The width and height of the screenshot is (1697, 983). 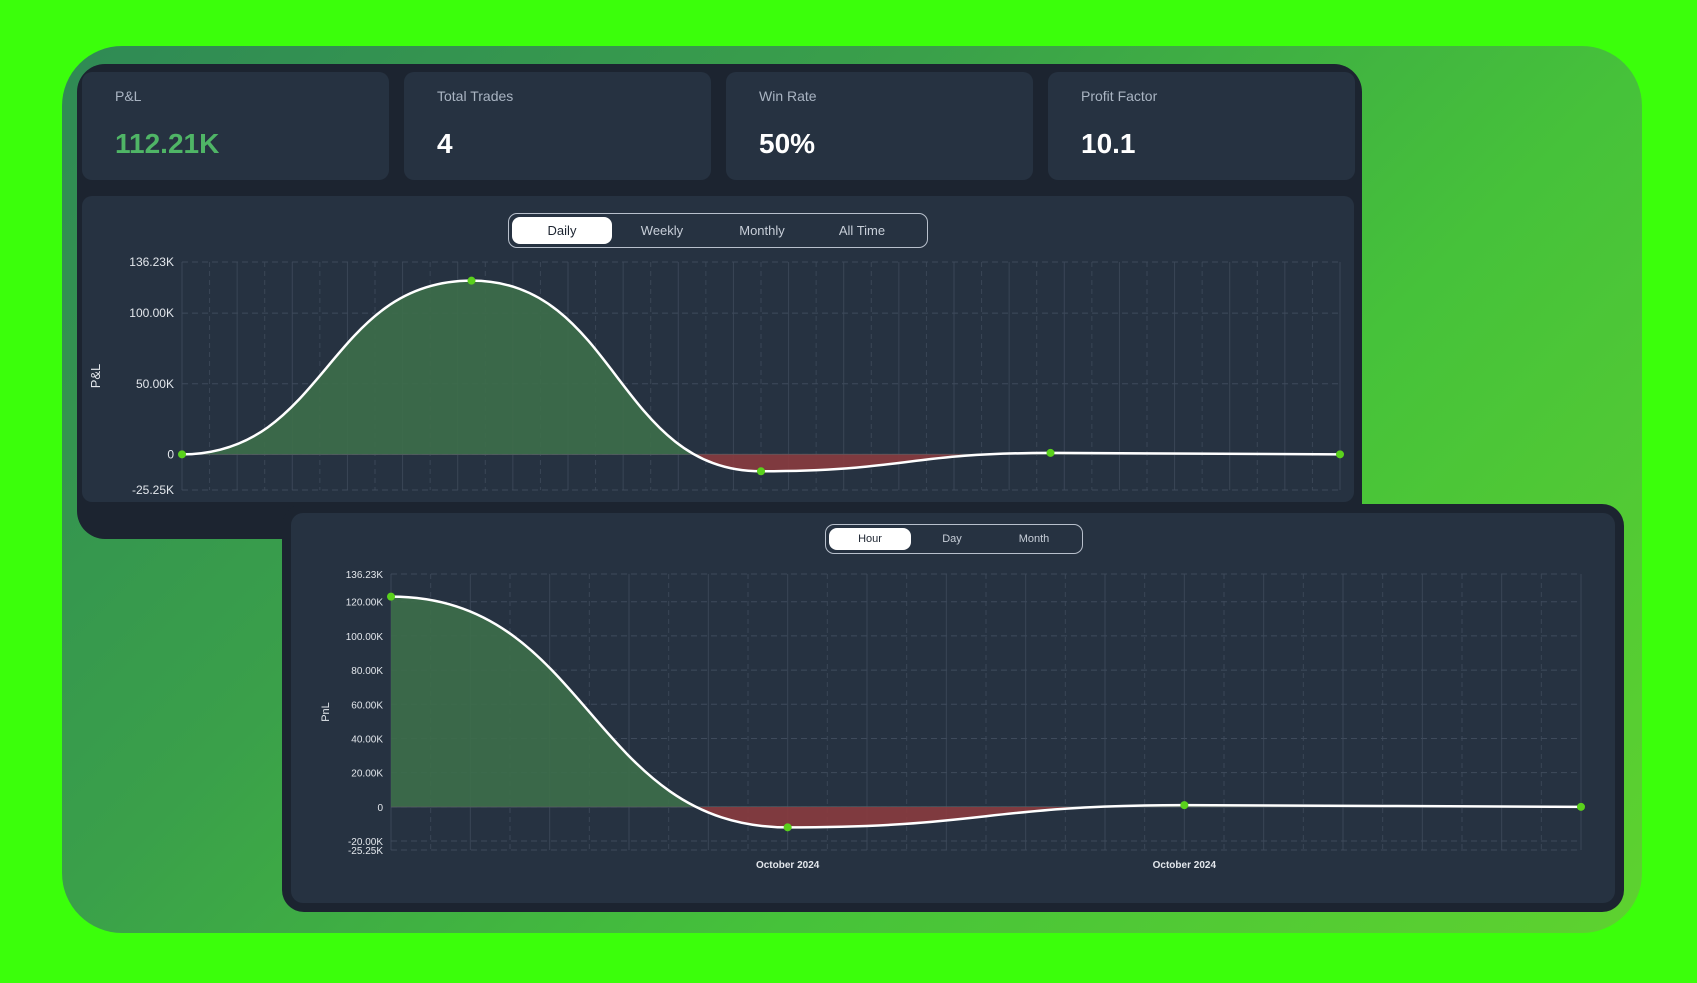 What do you see at coordinates (662, 230) in the screenshot?
I see `tab-weekly: Weekly` at bounding box center [662, 230].